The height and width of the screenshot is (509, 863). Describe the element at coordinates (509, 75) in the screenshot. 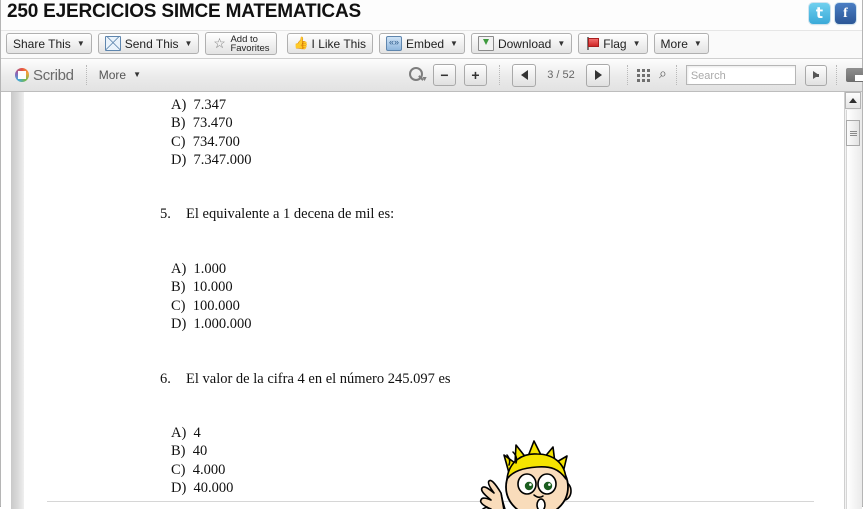

I see `viewer-toolbar-center: ▼ − + 3 / 52` at that location.